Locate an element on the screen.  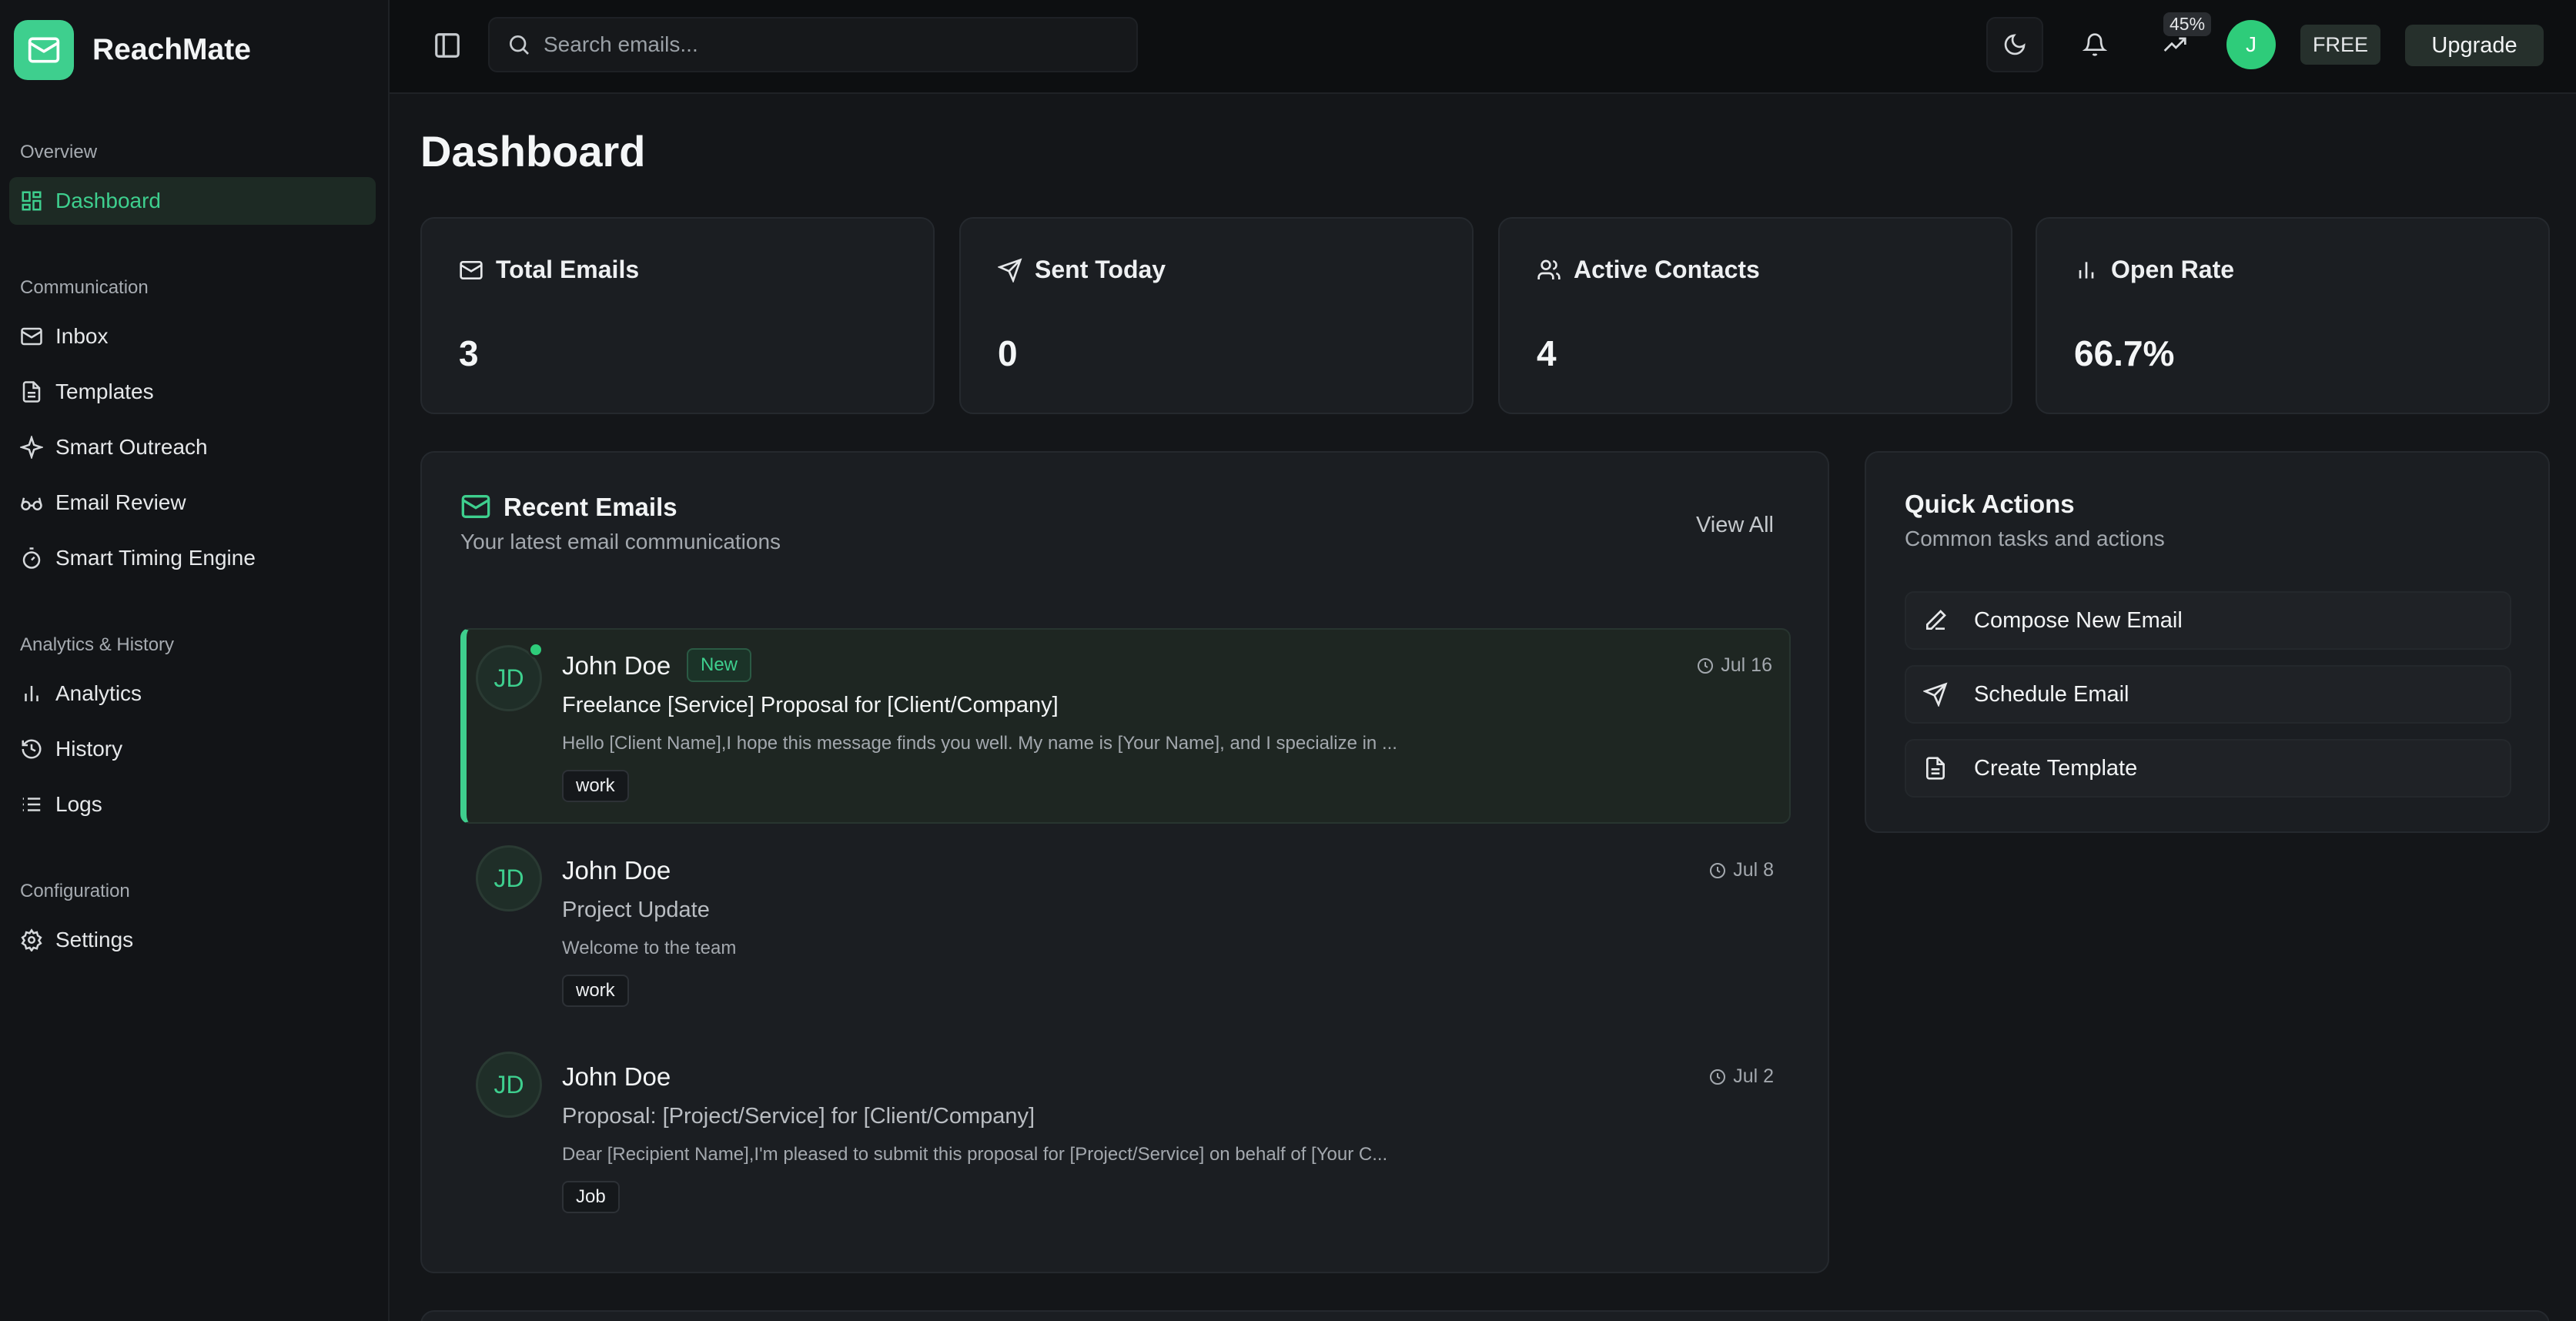
quick-action-label: Create Template is located at coordinates (2056, 768).